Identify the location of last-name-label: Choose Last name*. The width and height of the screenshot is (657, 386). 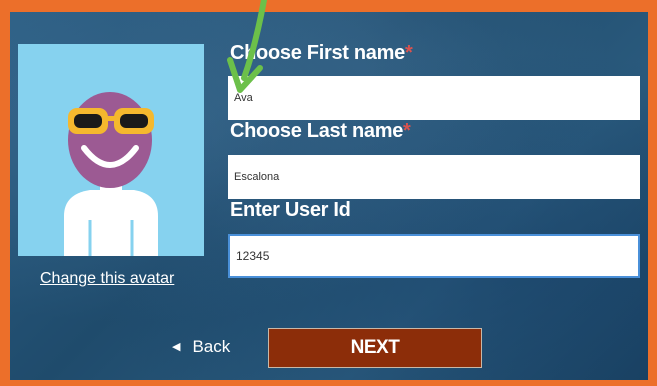
(320, 131).